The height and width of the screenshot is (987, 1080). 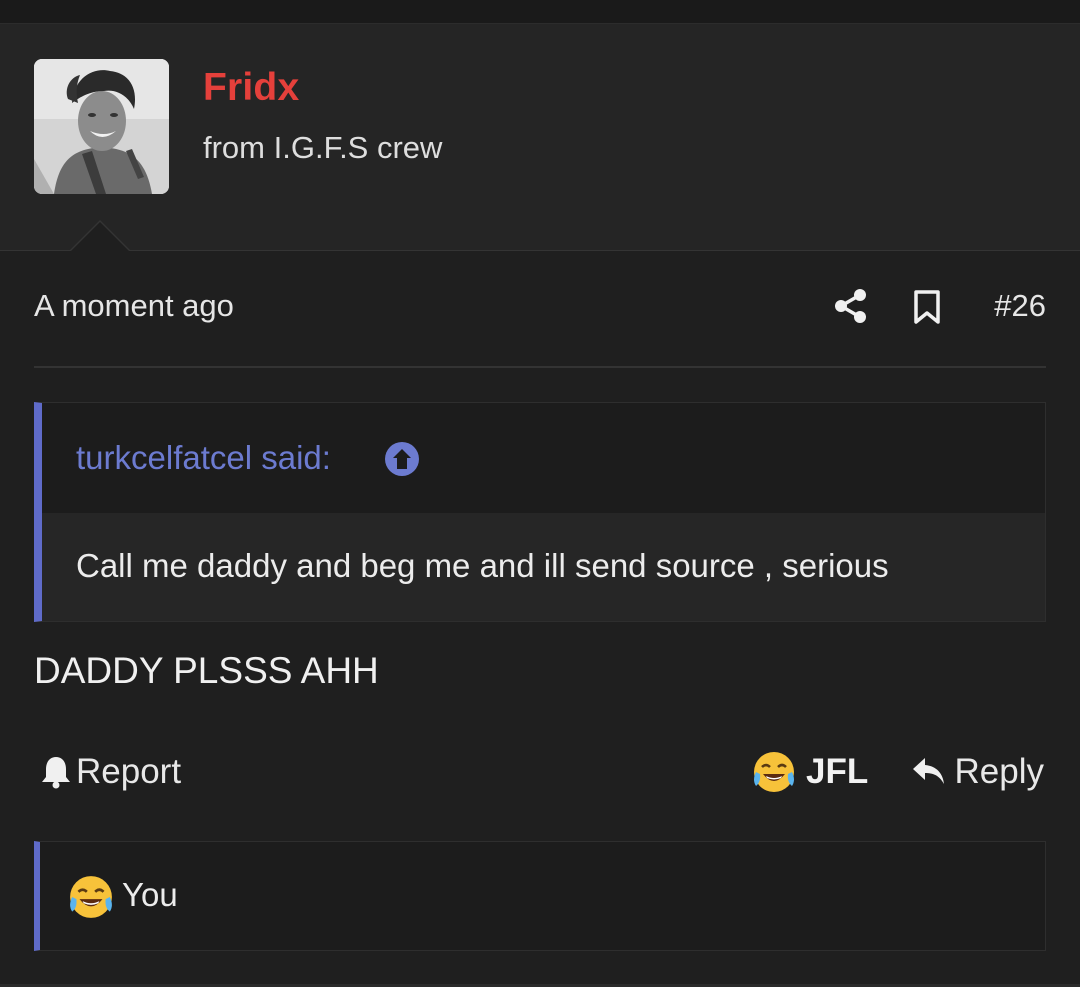 I want to click on reply-button: Reply, so click(x=977, y=772).